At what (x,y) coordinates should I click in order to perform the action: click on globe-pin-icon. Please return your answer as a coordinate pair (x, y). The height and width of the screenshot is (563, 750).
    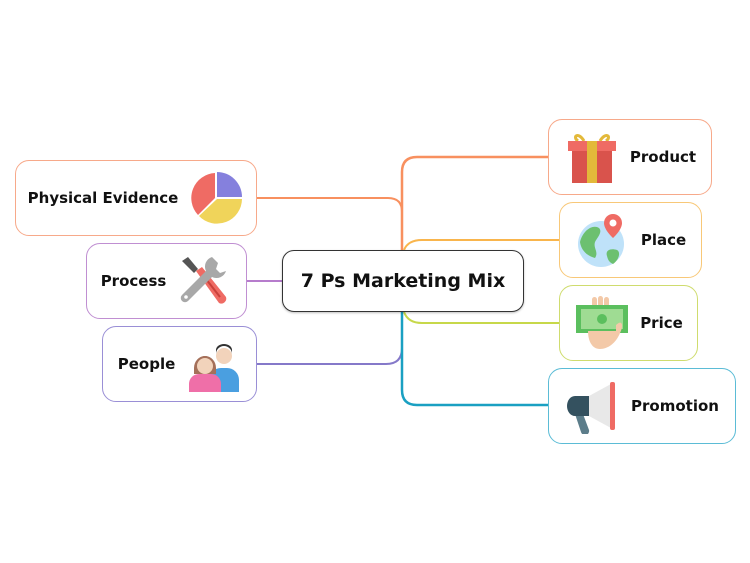
    Looking at the image, I should click on (600, 240).